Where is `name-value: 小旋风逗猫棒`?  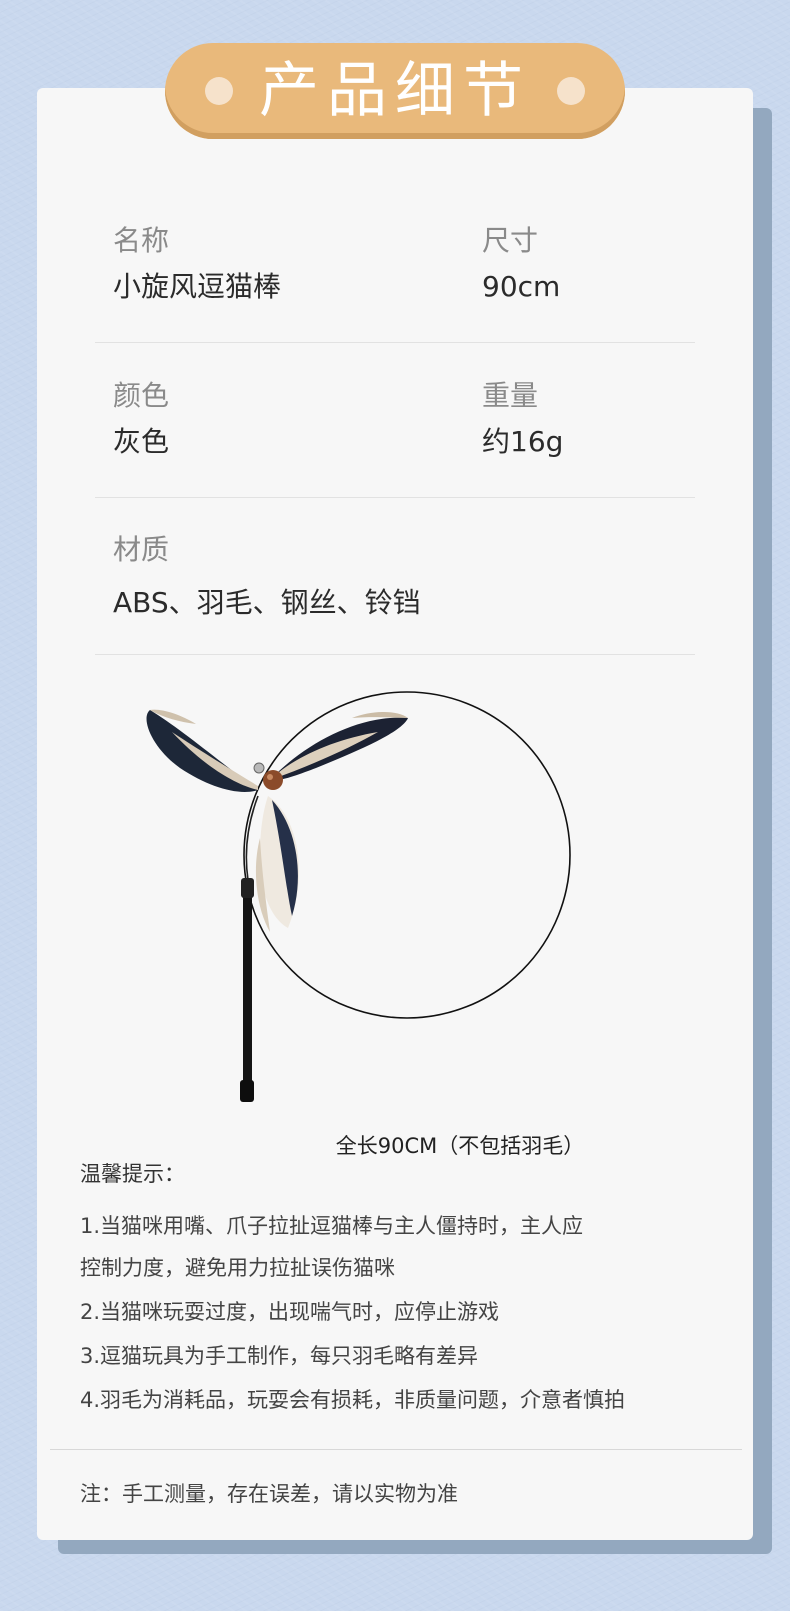 name-value: 小旋风逗猫棒 is located at coordinates (197, 286).